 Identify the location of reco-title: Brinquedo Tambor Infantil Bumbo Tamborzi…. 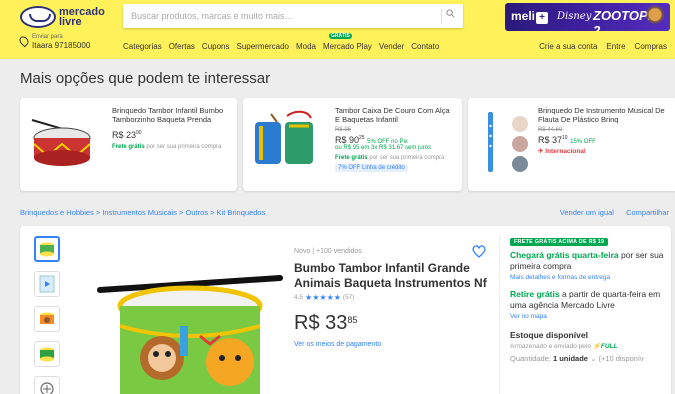
(171, 115).